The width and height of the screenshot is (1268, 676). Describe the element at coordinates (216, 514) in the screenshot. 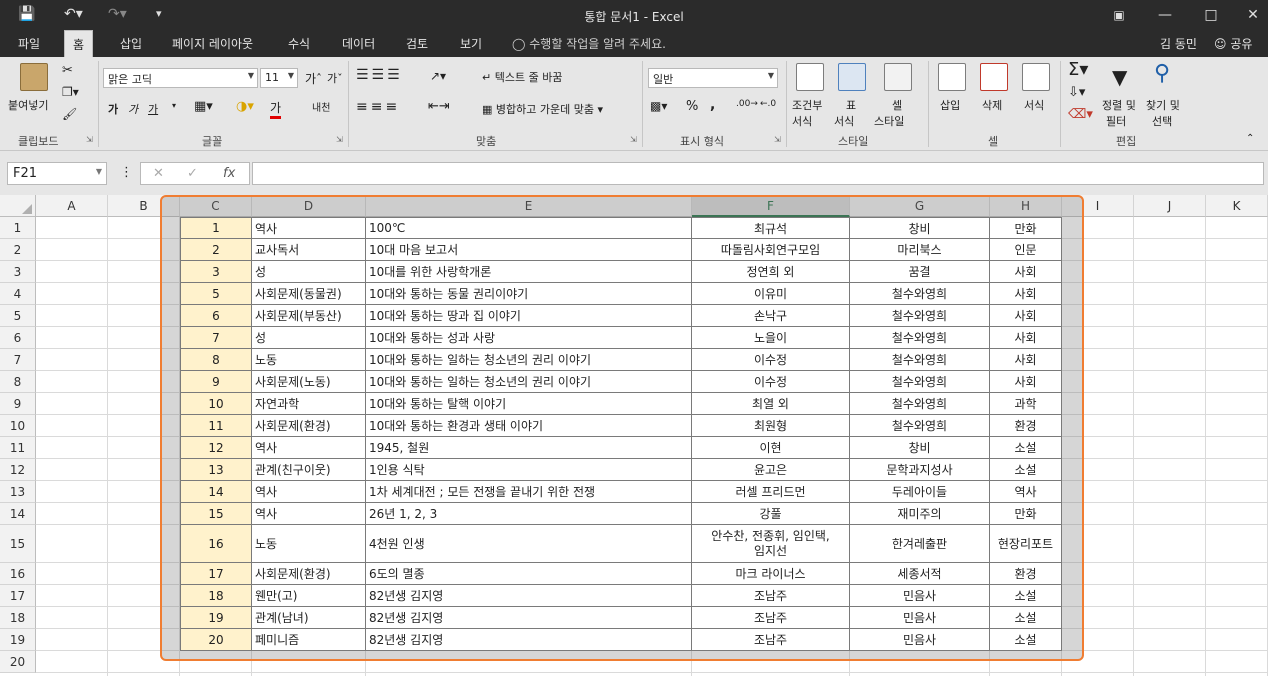

I see `cell-number: 15` at that location.